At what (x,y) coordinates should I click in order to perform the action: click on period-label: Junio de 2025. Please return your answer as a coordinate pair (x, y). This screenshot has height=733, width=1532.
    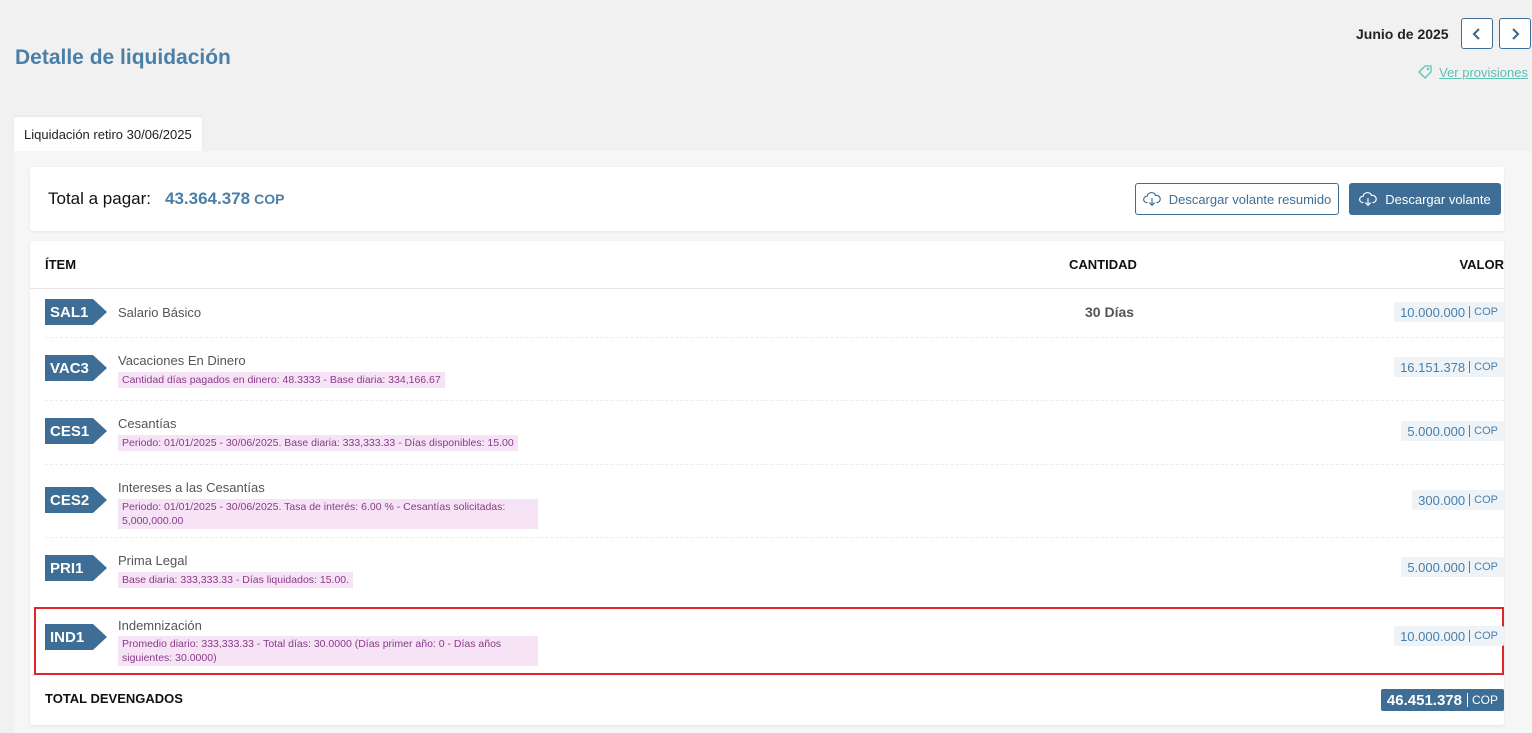
    Looking at the image, I should click on (1402, 34).